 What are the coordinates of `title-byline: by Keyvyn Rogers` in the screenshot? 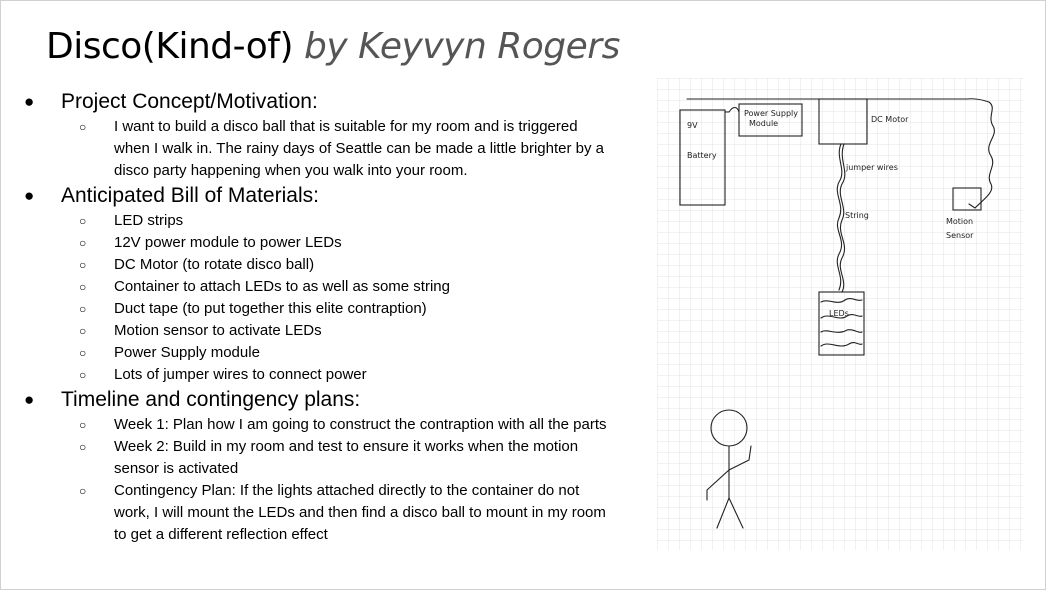 It's located at (461, 46).